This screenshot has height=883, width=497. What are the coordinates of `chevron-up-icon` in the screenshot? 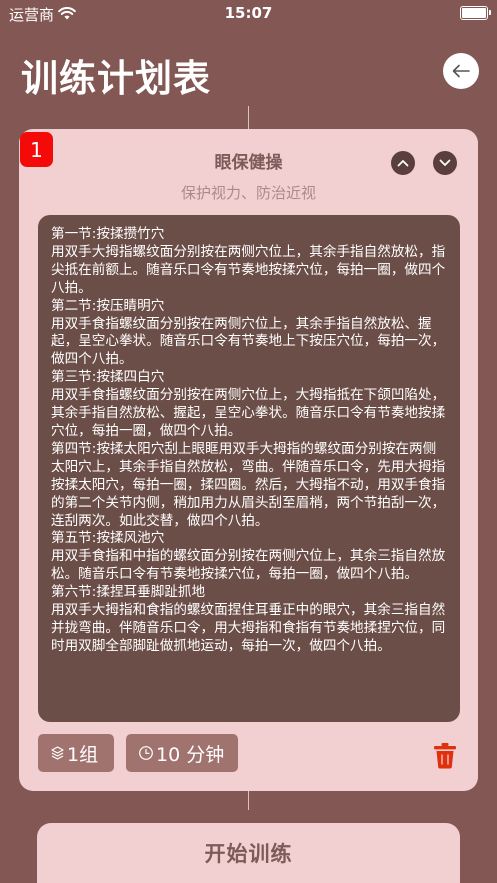 It's located at (403, 163).